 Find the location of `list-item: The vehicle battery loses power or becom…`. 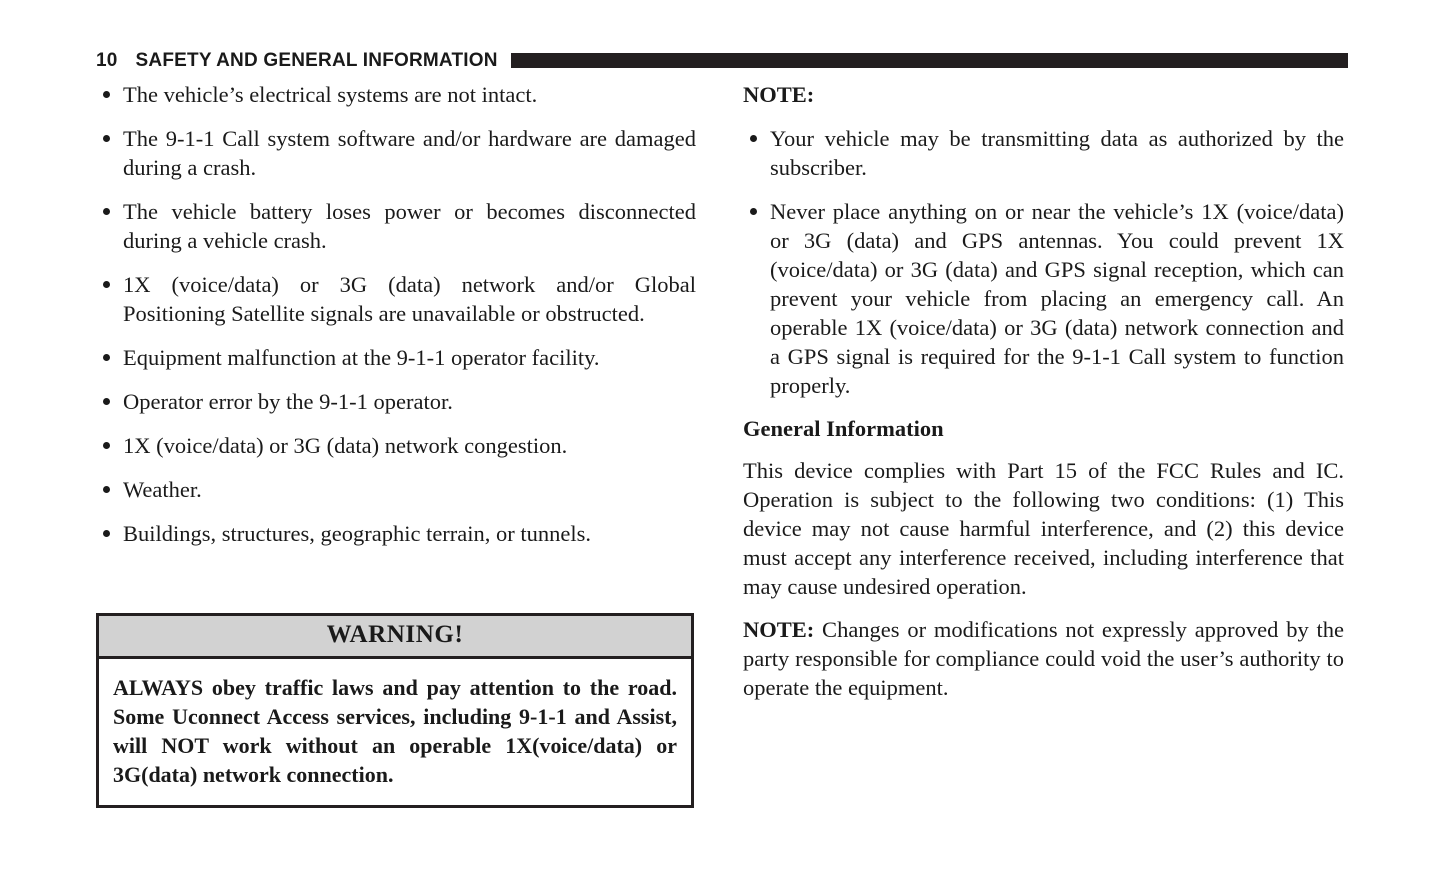

list-item: The vehicle battery loses power or becom… is located at coordinates (396, 226).